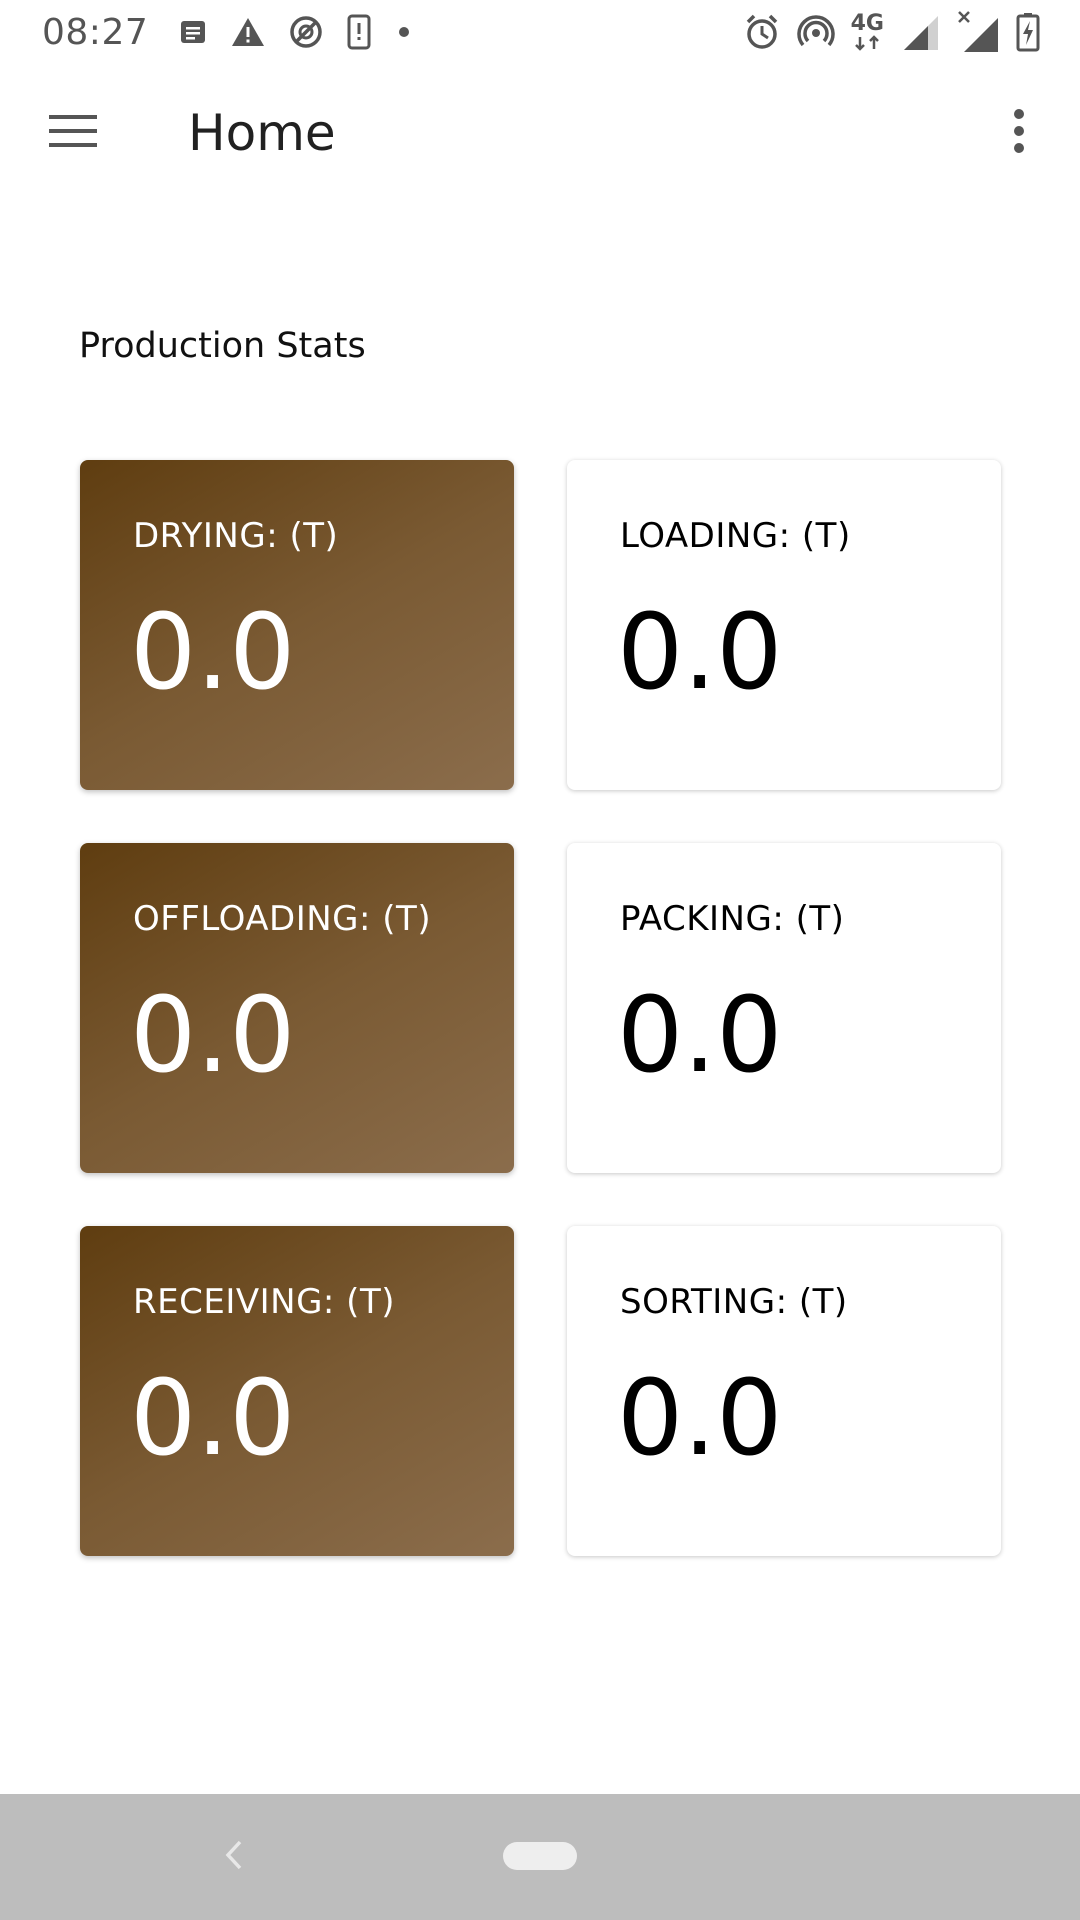  I want to click on status-bar-left: 08:27, so click(207, 32).